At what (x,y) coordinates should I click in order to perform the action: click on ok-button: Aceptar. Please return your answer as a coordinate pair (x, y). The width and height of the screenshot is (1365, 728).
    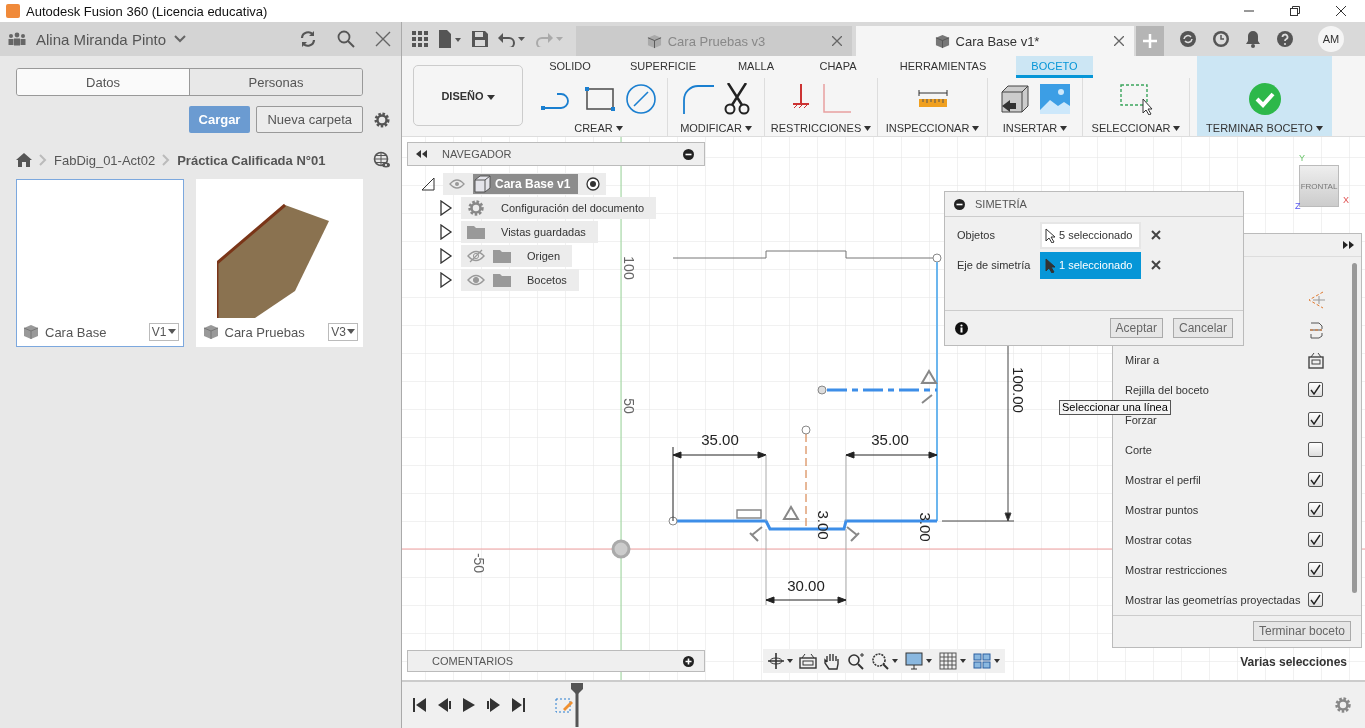
    Looking at the image, I should click on (1136, 328).